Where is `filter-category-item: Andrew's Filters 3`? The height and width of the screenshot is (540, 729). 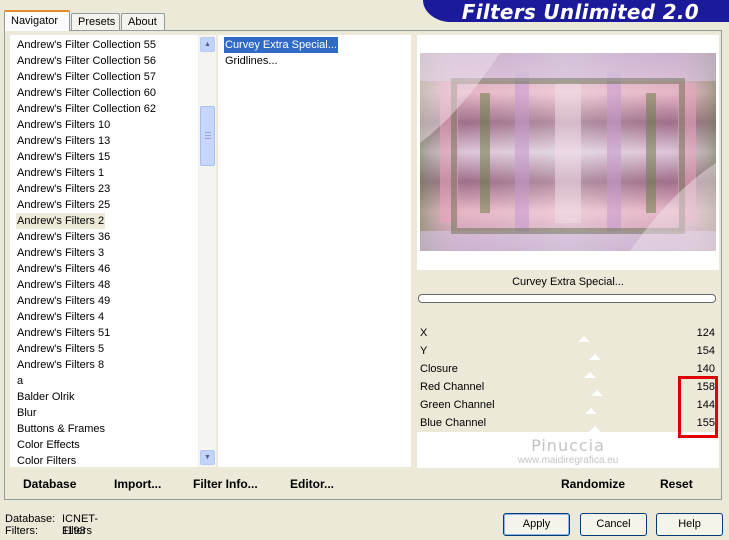 filter-category-item: Andrew's Filters 3 is located at coordinates (104, 253).